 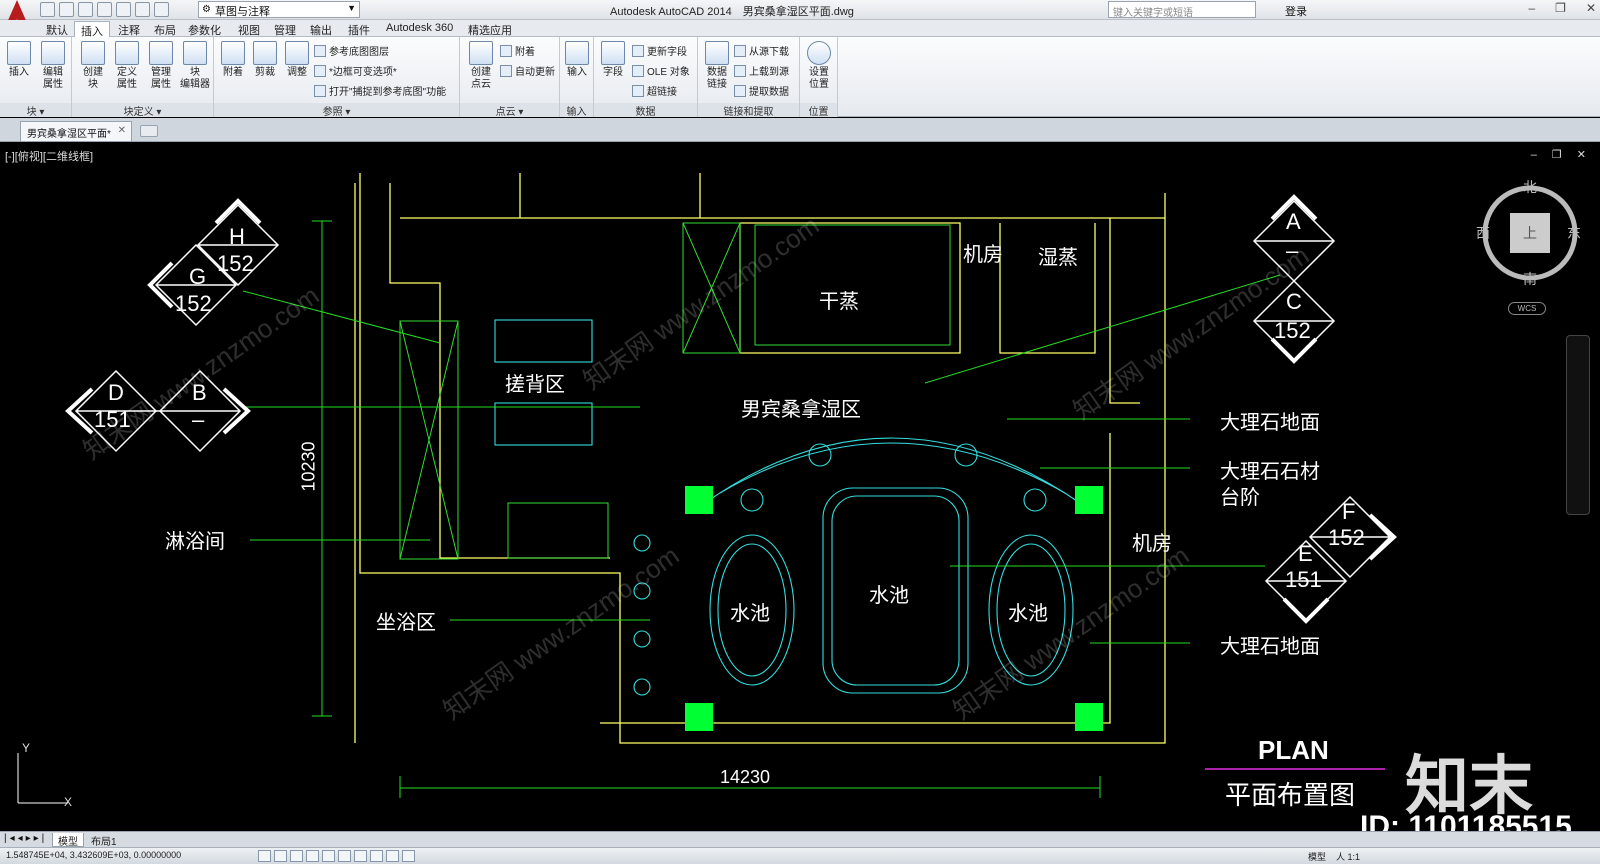 I want to click on frame-variable-button: *边框可变选项*, so click(x=355, y=70).